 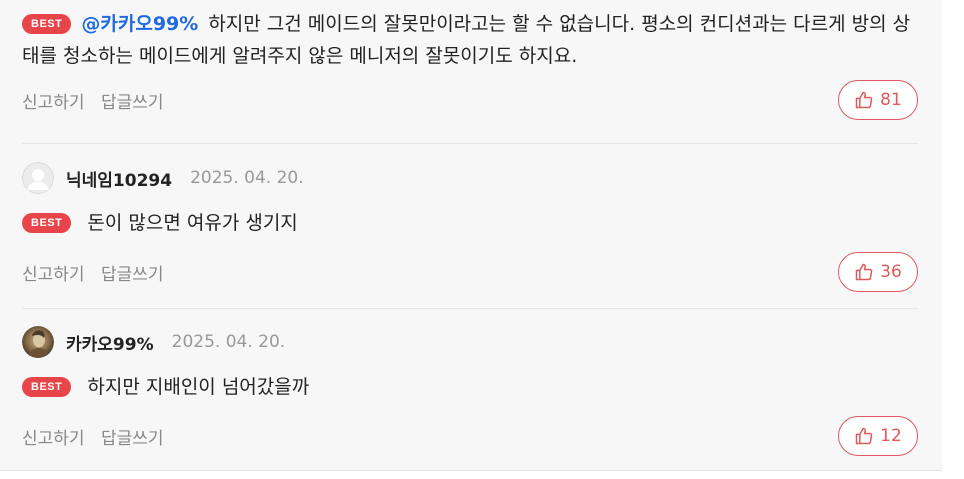 I want to click on mention-link: @카카오99%, so click(x=139, y=24).